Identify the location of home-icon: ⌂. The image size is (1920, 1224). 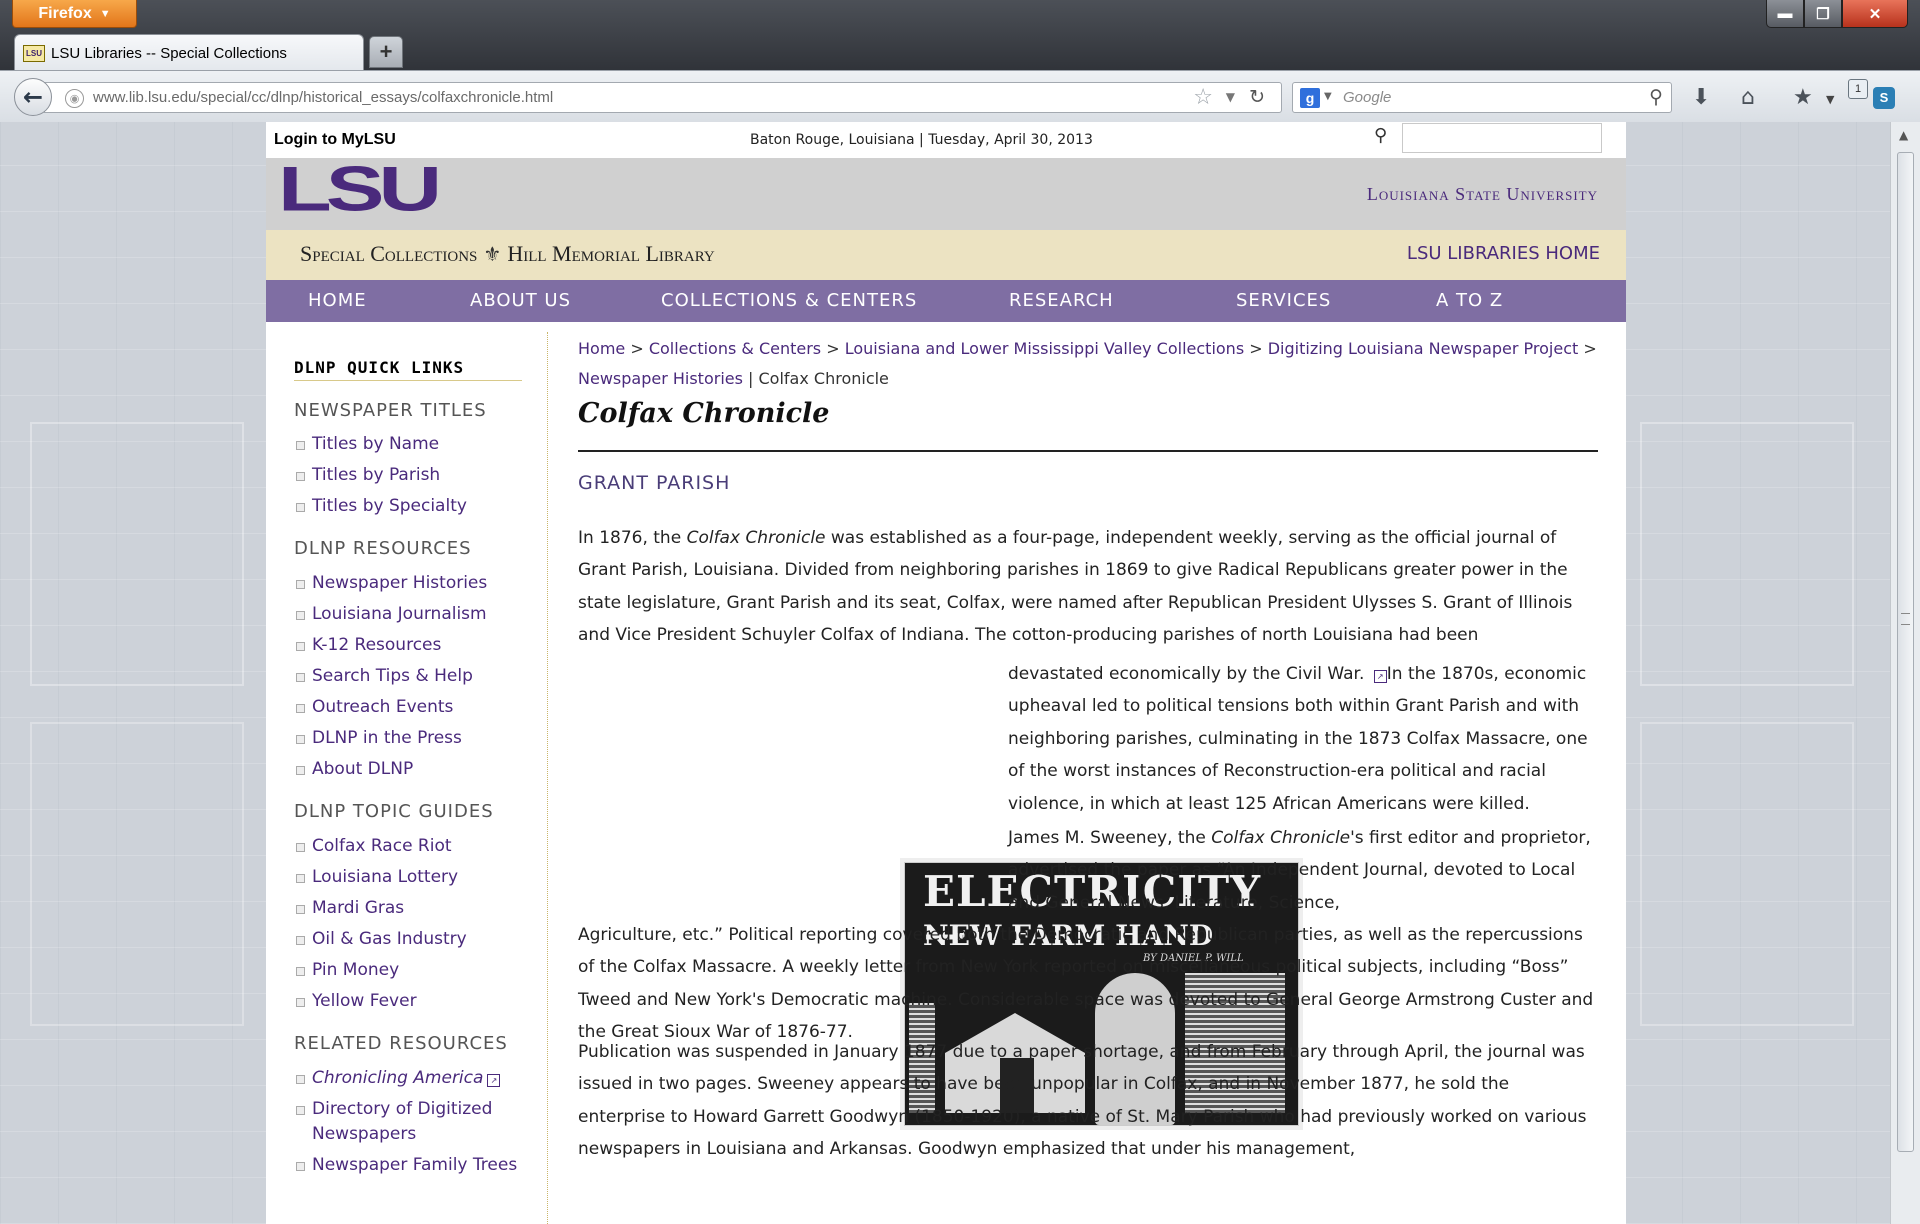
(1748, 97).